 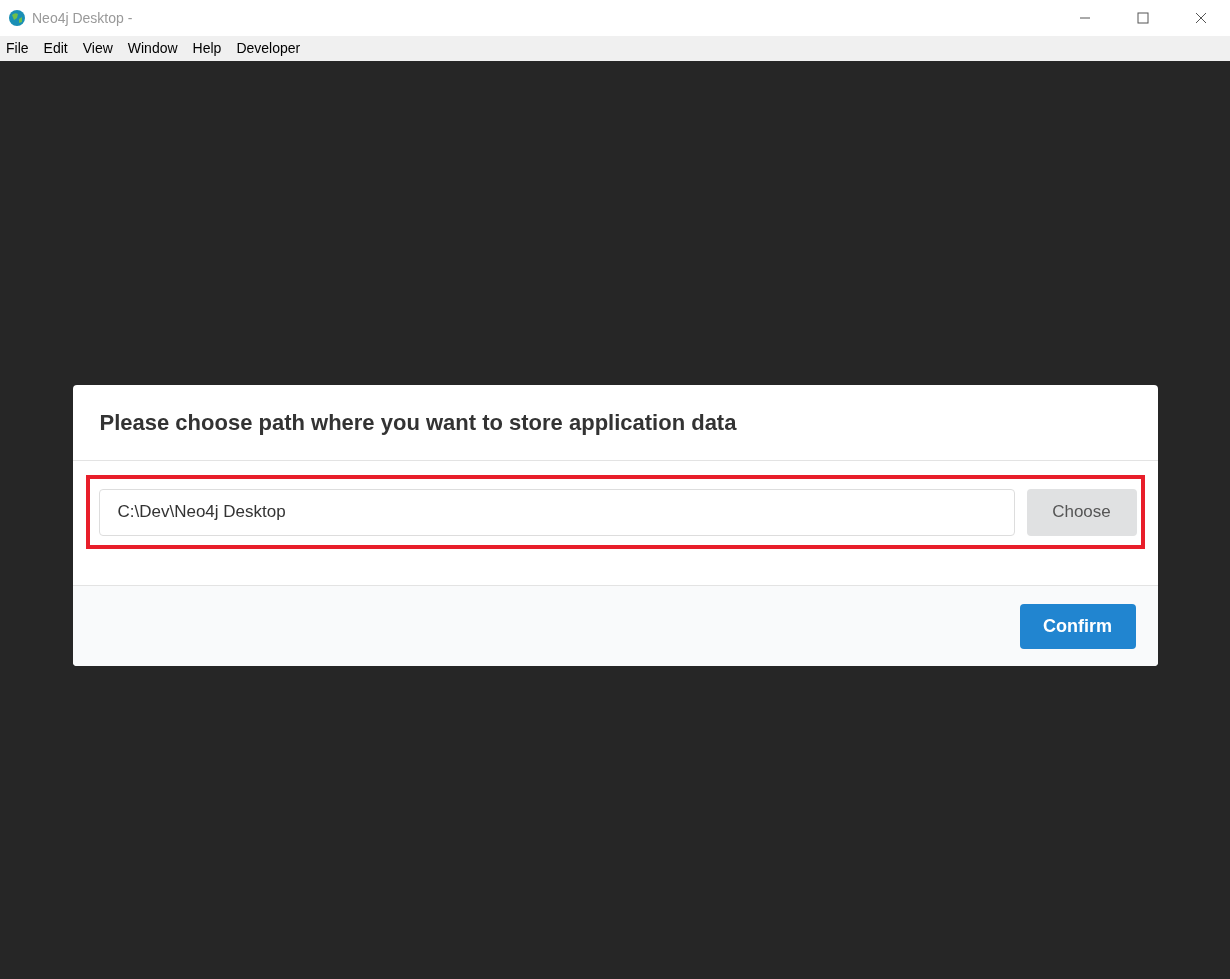 I want to click on menu-item: File, so click(x=17, y=48).